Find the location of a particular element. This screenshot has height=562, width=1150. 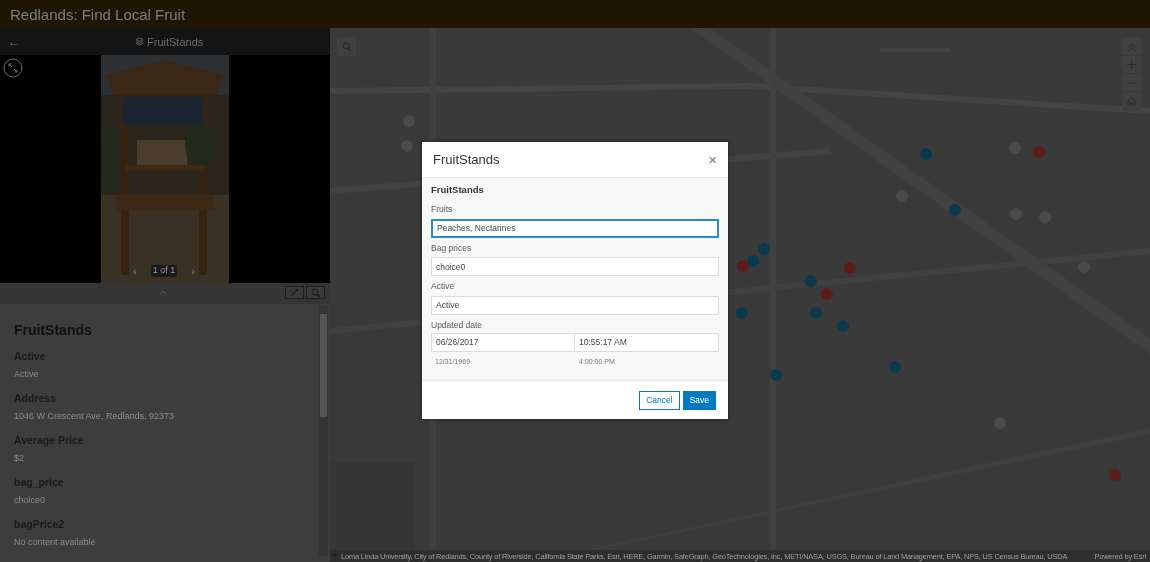

field-value: choice0 is located at coordinates (30, 500).